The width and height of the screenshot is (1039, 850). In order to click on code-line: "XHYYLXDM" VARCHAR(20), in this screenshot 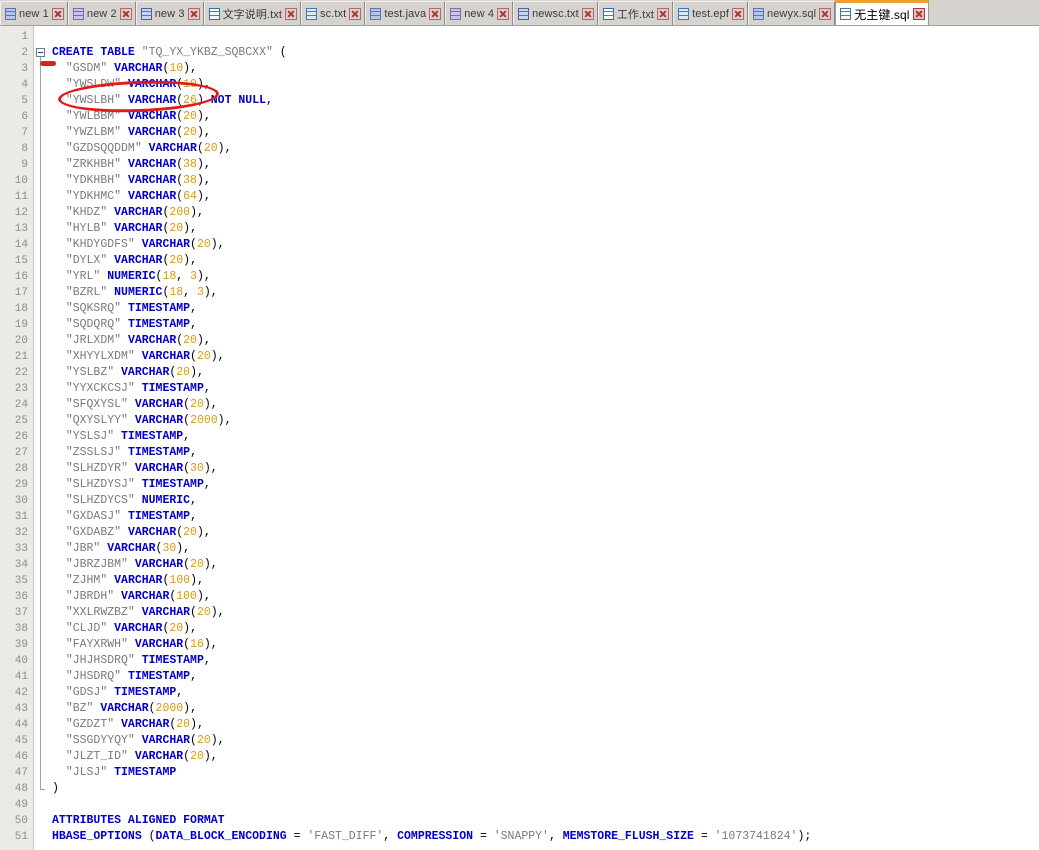, I will do `click(543, 357)`.